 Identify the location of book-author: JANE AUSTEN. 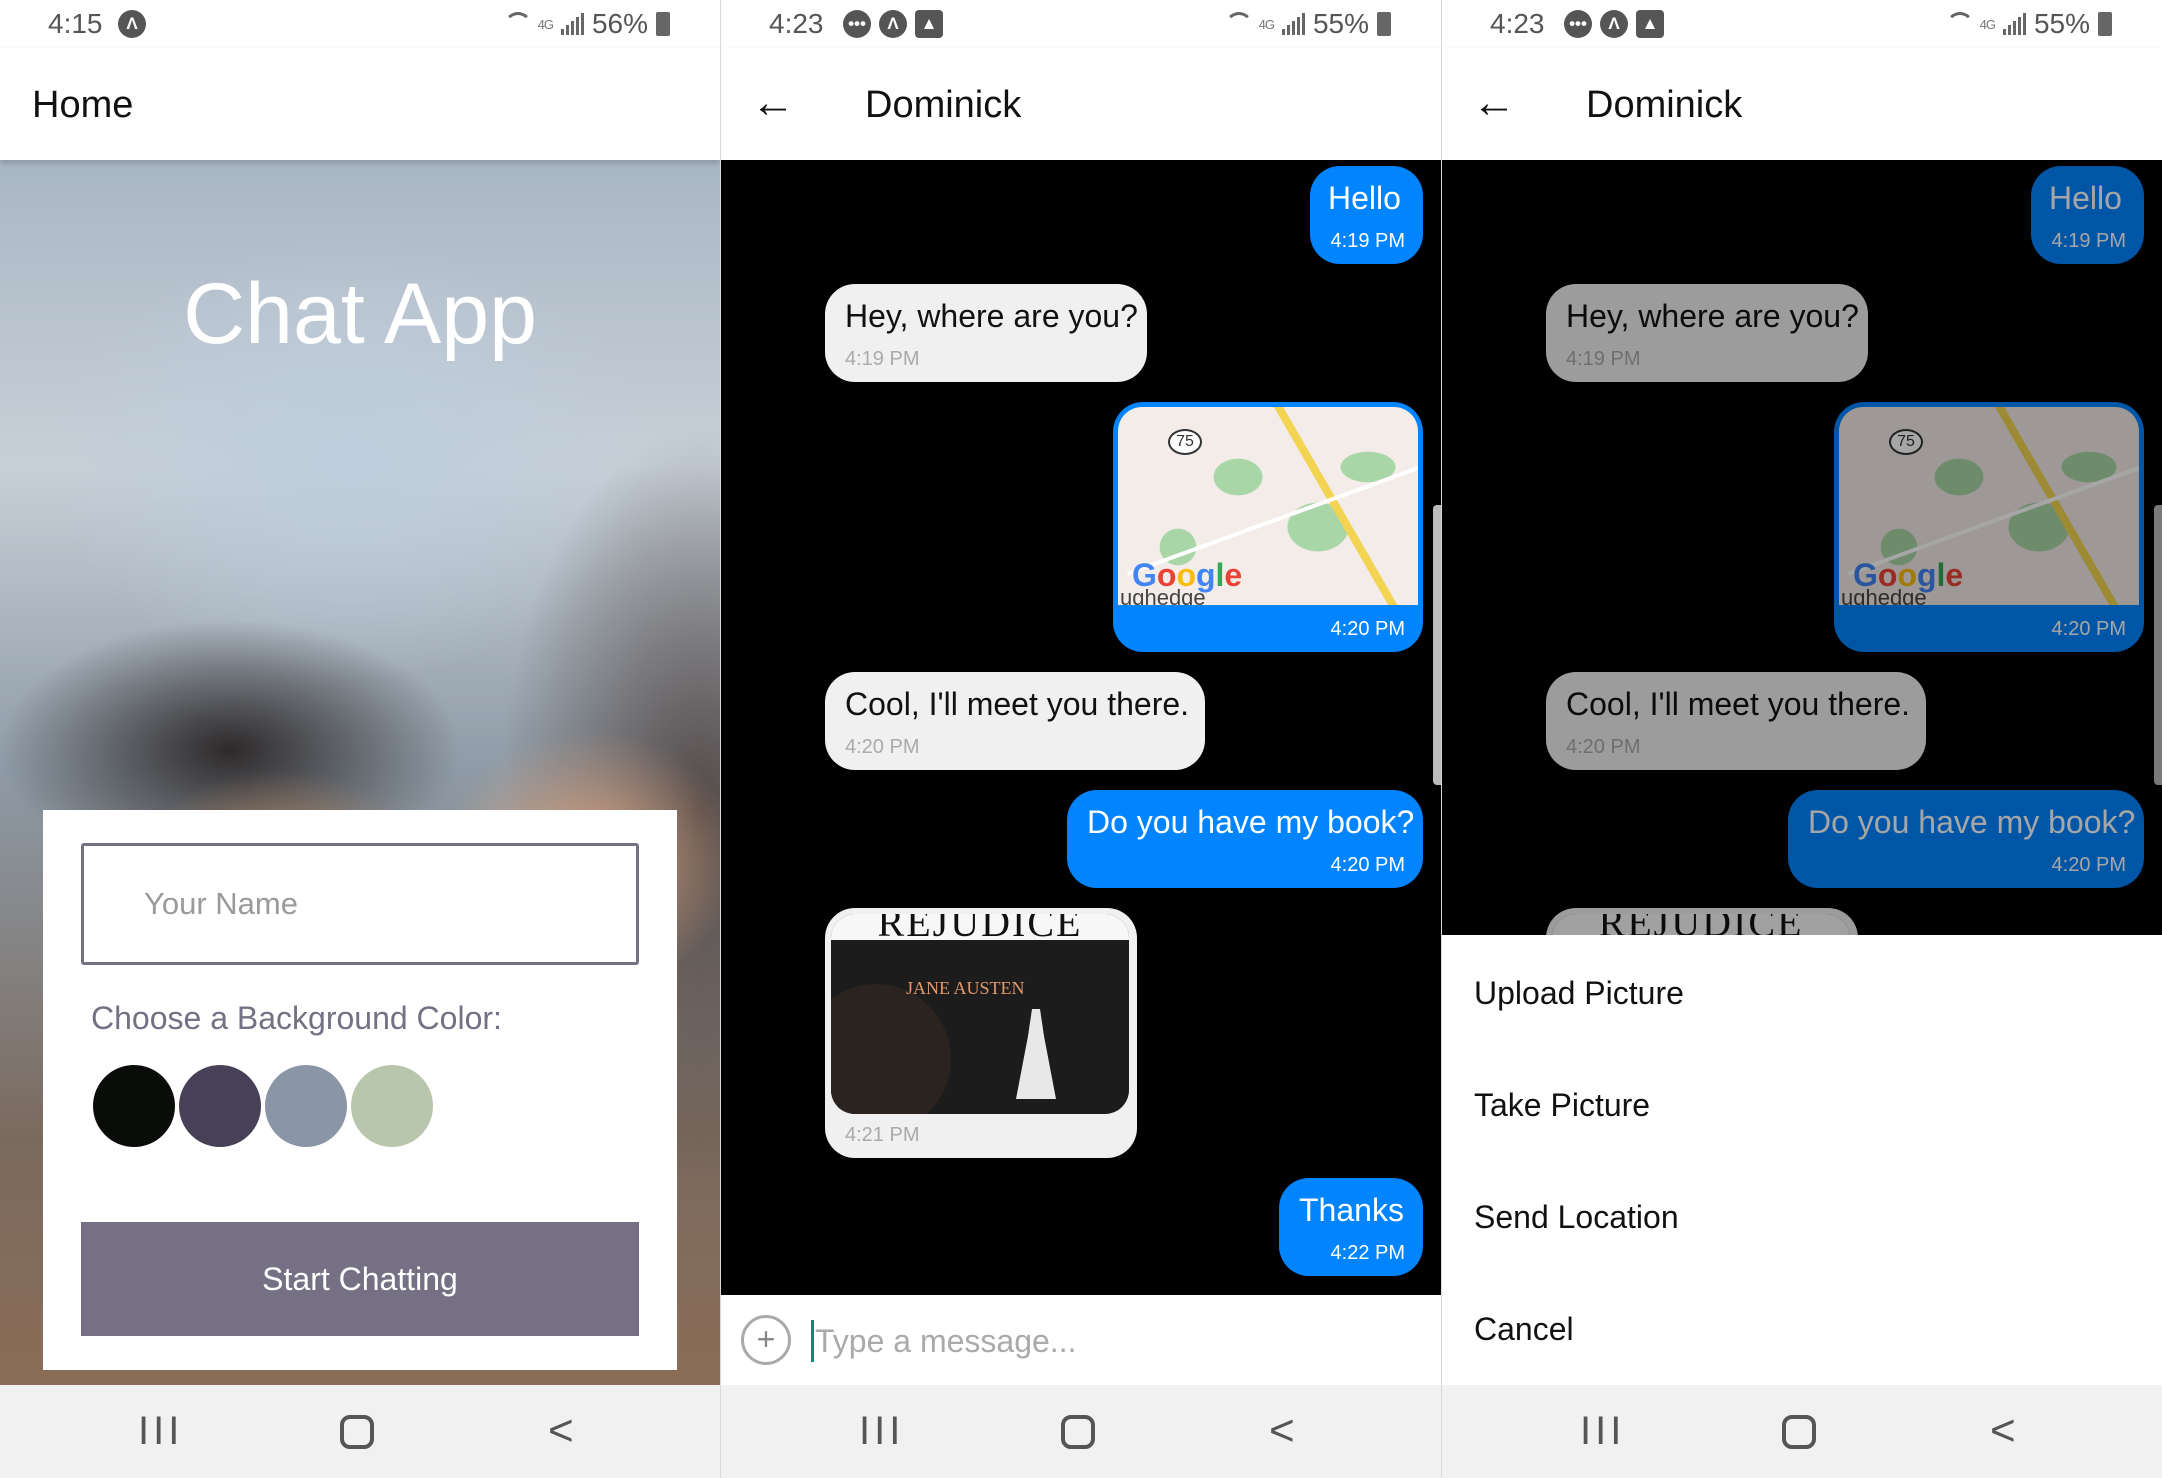
(965, 988).